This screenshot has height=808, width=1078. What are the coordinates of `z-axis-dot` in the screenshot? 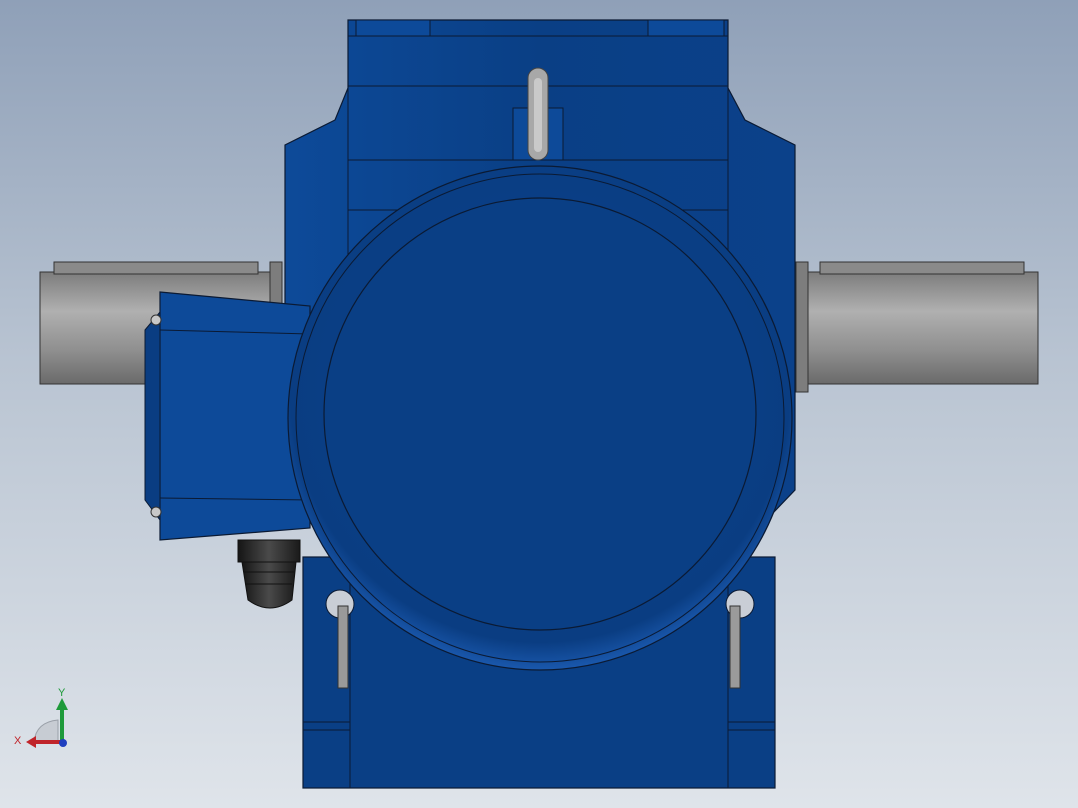 It's located at (63, 743).